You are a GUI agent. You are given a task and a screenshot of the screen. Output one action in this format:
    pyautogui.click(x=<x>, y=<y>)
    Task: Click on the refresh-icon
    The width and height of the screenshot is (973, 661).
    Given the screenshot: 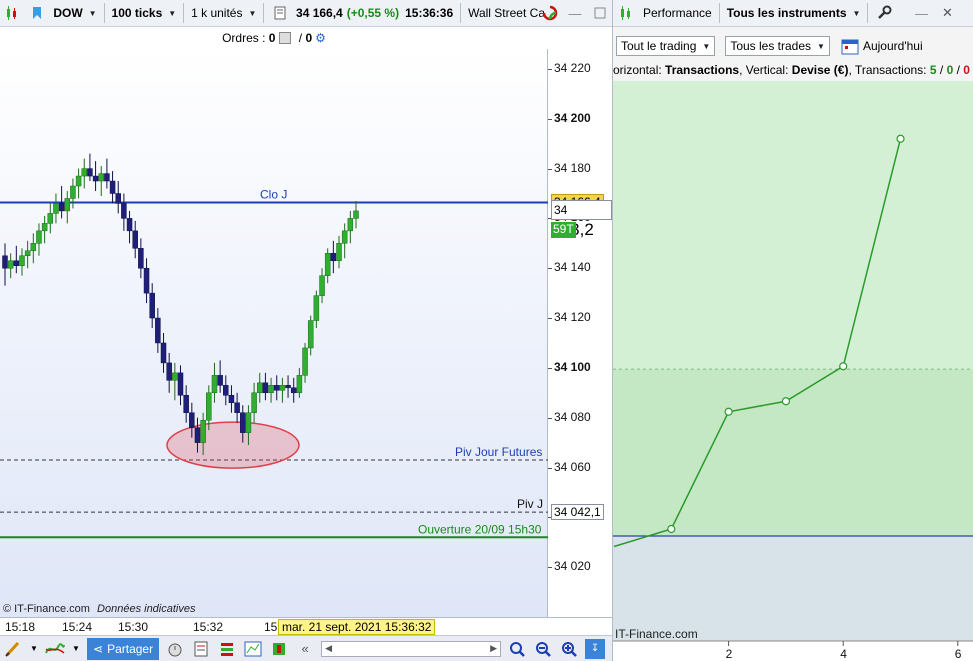 What is the action you would take?
    pyautogui.click(x=550, y=13)
    